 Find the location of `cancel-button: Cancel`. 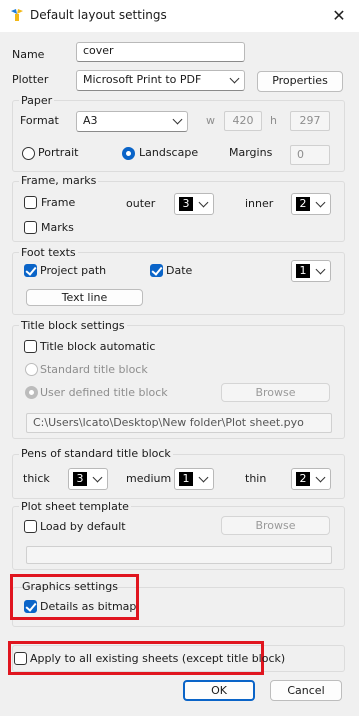

cancel-button: Cancel is located at coordinates (306, 690).